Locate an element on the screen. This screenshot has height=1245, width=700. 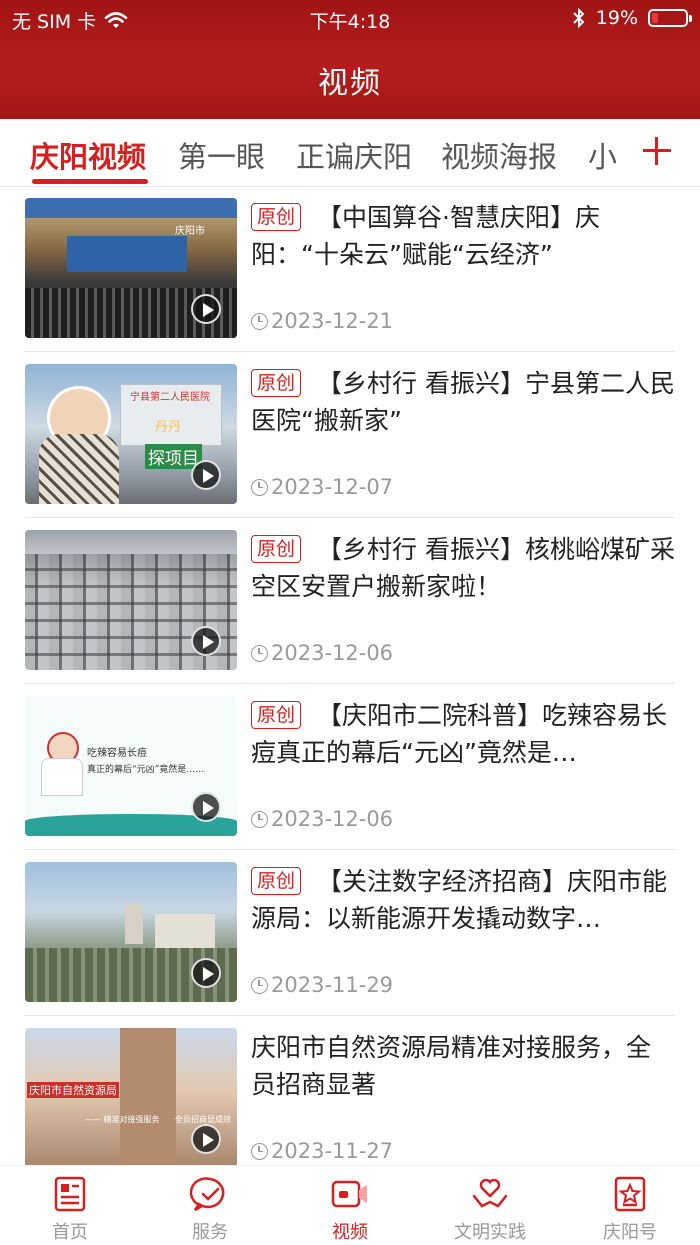
nav-civilization-practice: 文明实践 is located at coordinates (490, 1209).